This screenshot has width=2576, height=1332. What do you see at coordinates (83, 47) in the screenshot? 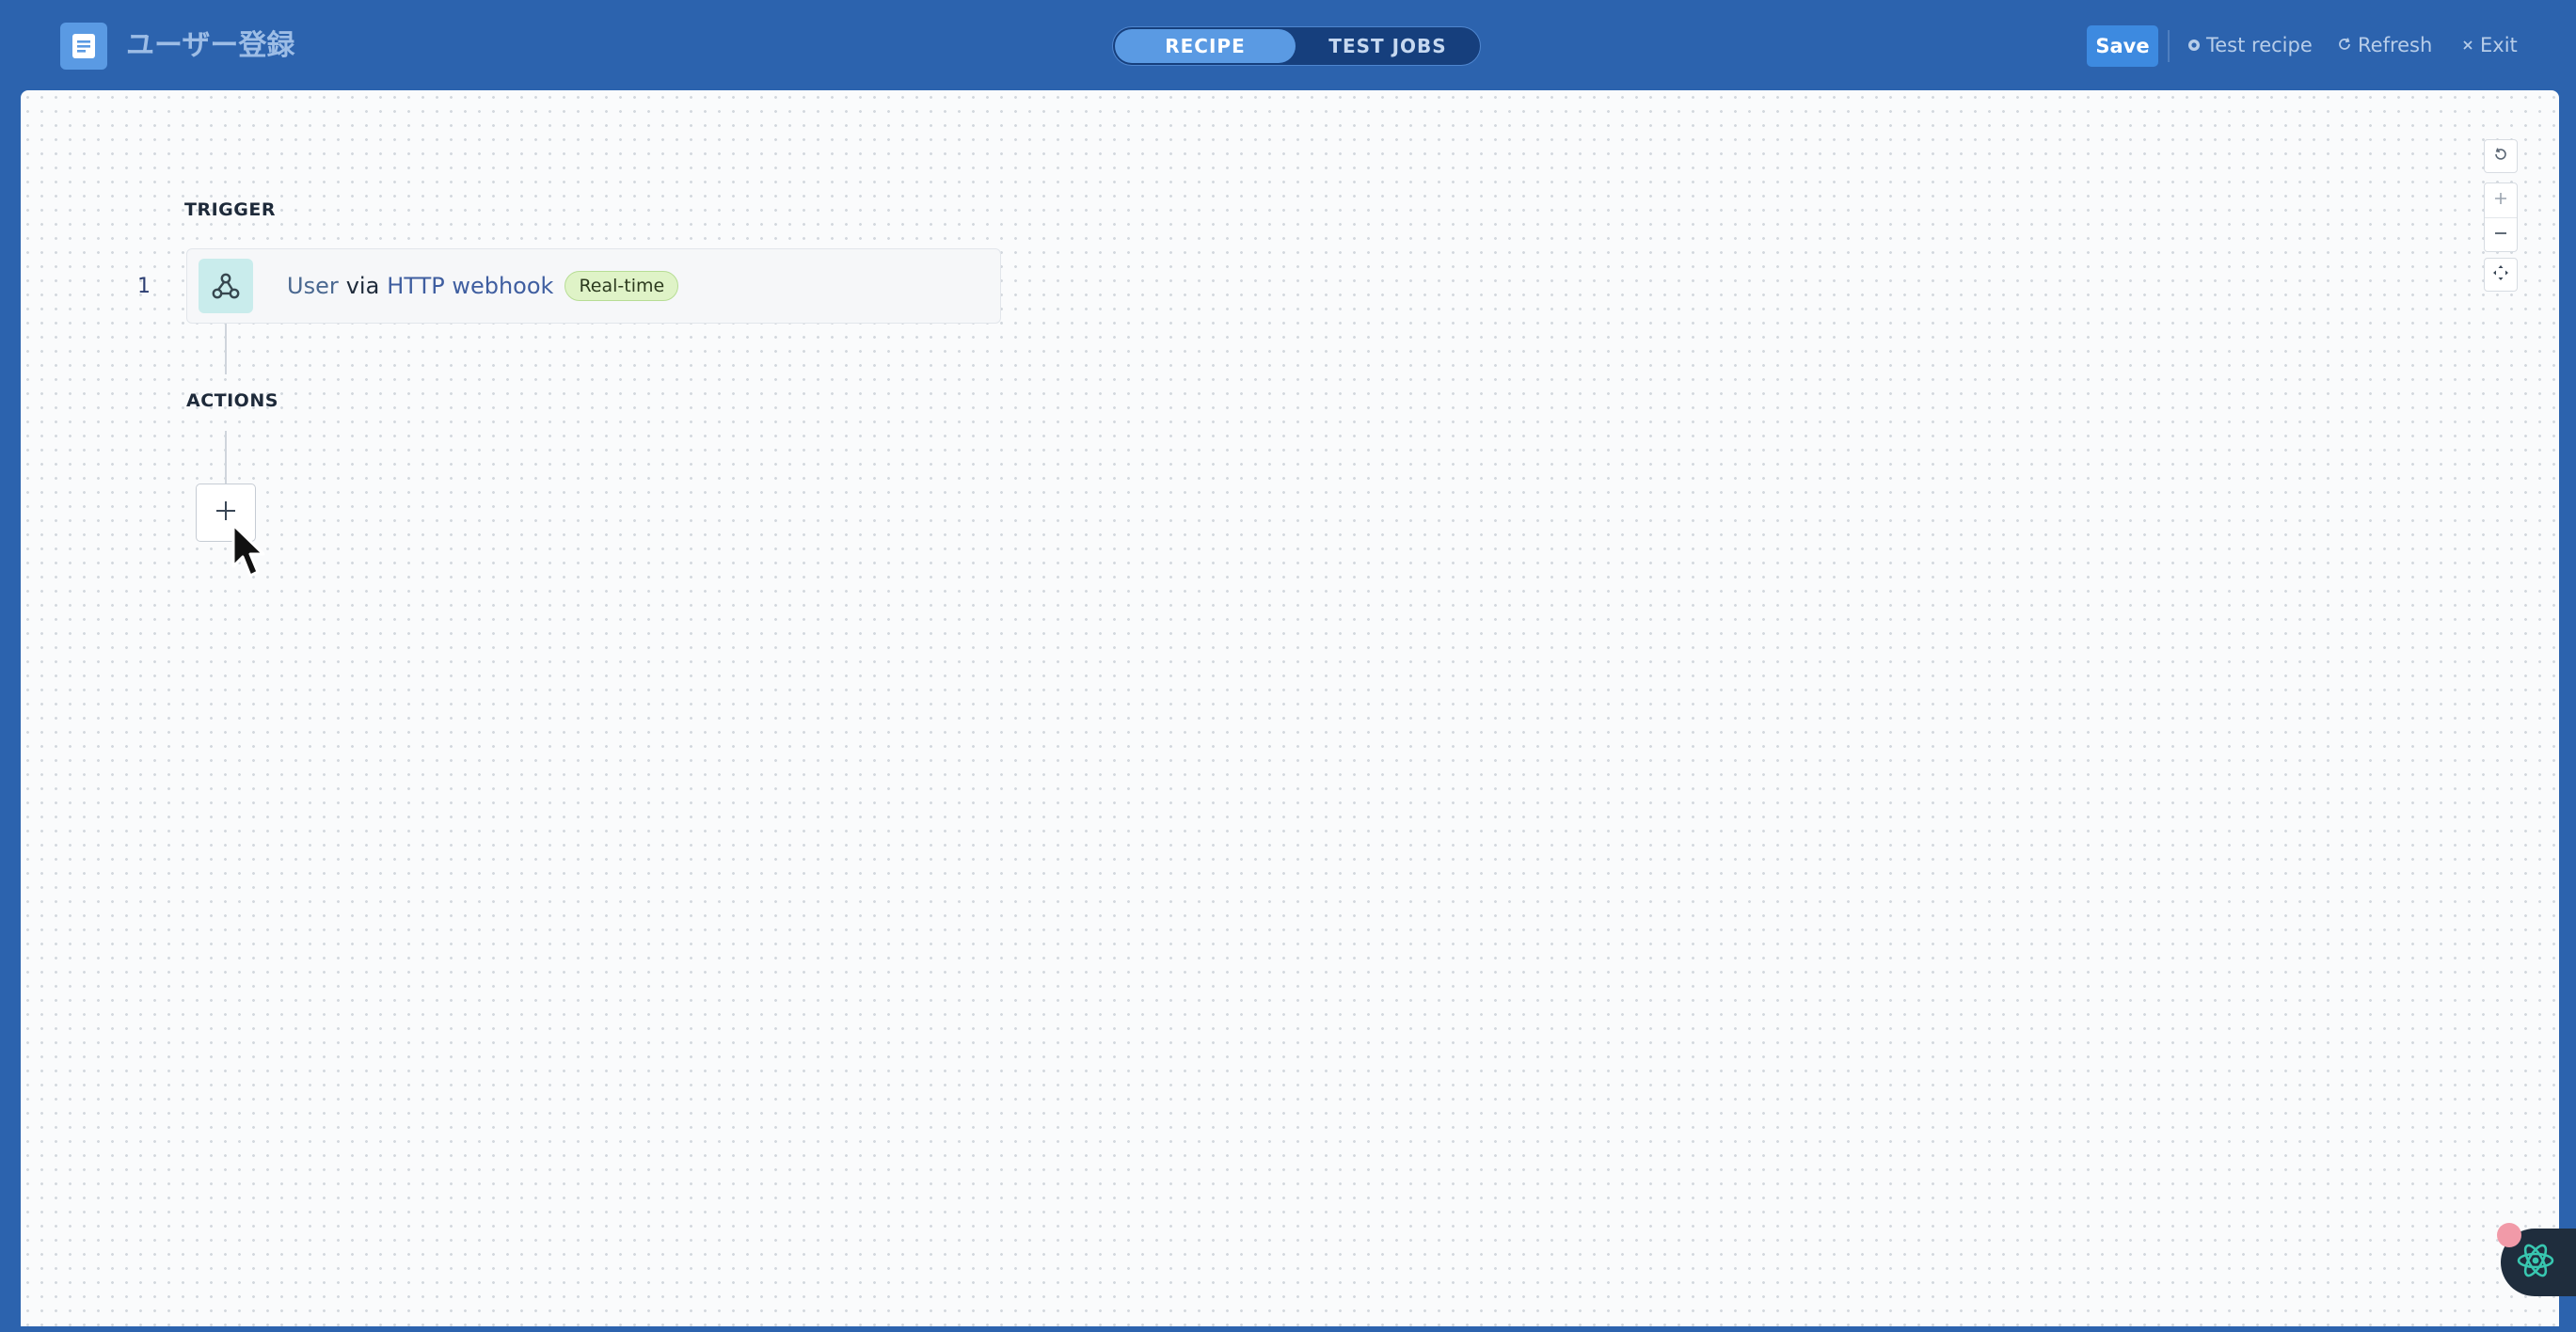
I see `document-icon` at bounding box center [83, 47].